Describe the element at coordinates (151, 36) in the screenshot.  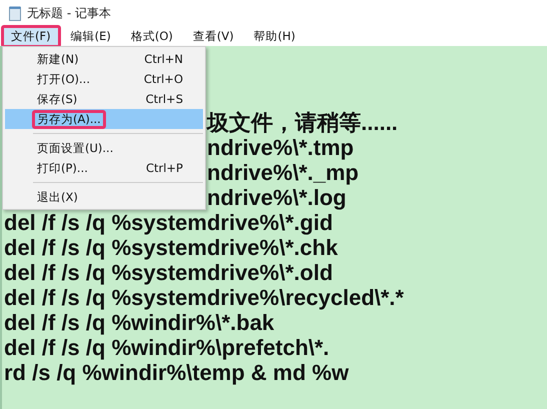
I see `menu-item: 格式(O)` at that location.